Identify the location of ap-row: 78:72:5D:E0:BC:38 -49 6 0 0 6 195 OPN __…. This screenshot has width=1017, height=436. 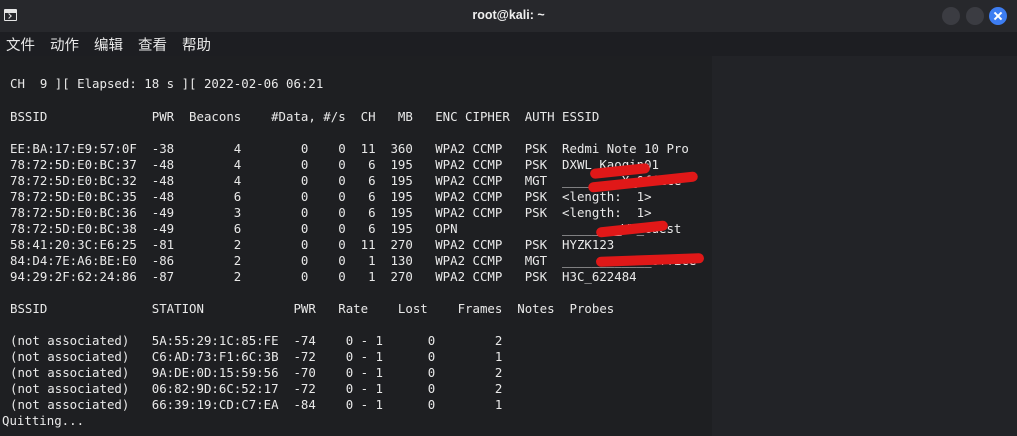
(346, 228).